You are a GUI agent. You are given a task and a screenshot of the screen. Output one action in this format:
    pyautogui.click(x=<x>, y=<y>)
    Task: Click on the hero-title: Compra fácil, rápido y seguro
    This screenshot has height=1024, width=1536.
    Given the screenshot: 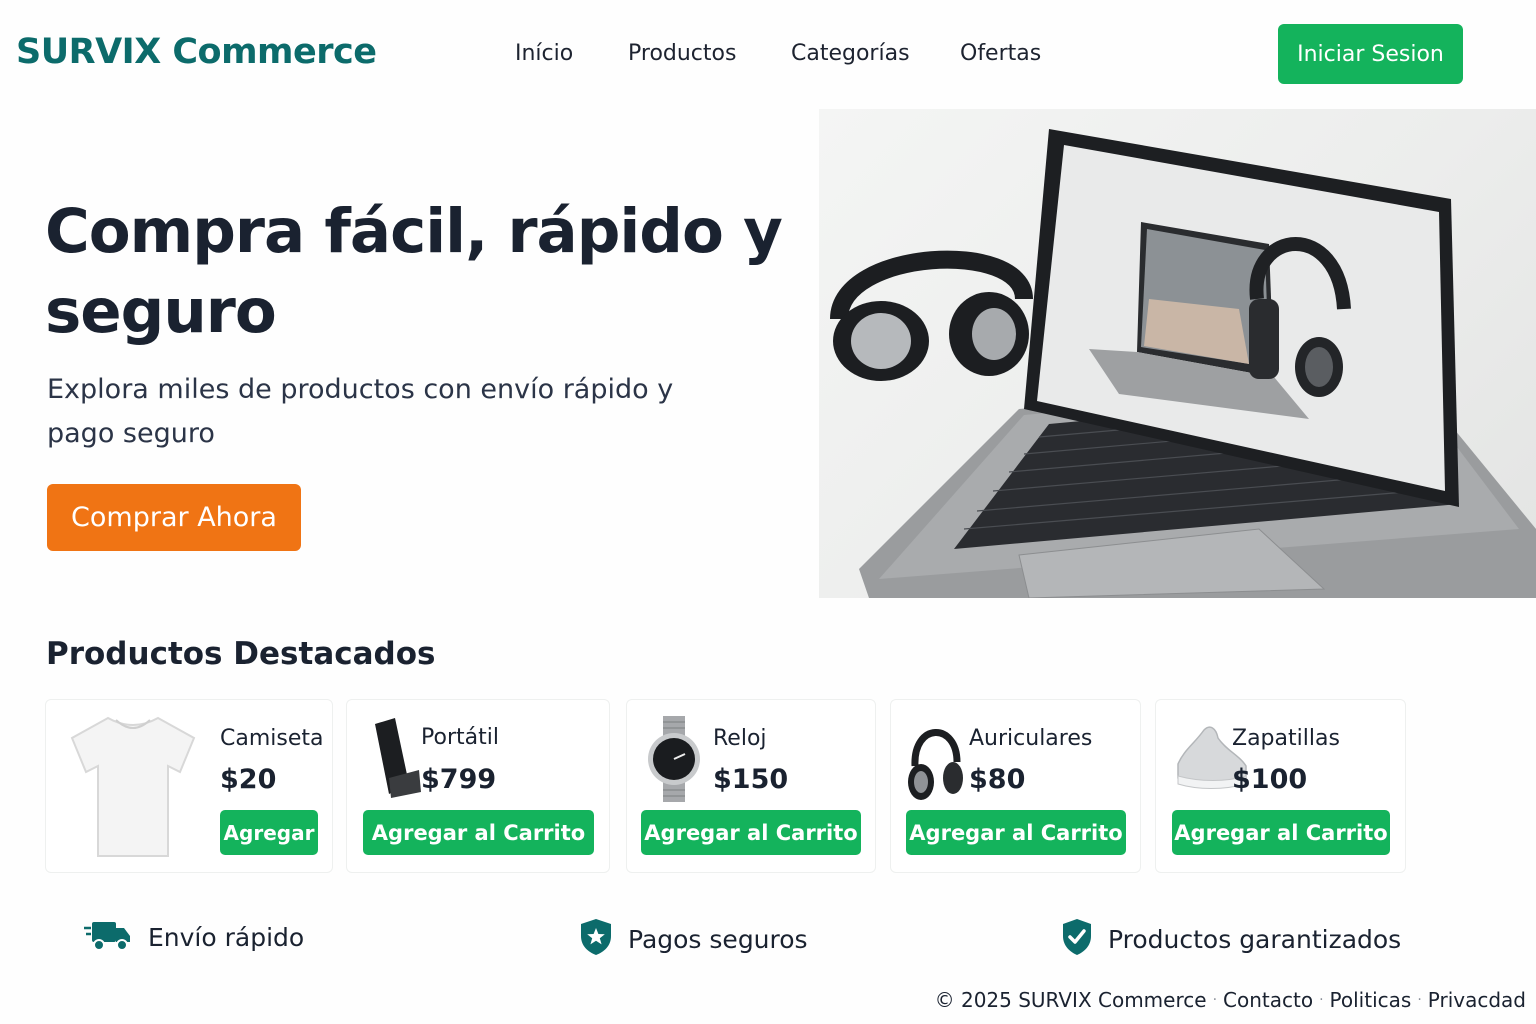 What is the action you would take?
    pyautogui.click(x=414, y=271)
    